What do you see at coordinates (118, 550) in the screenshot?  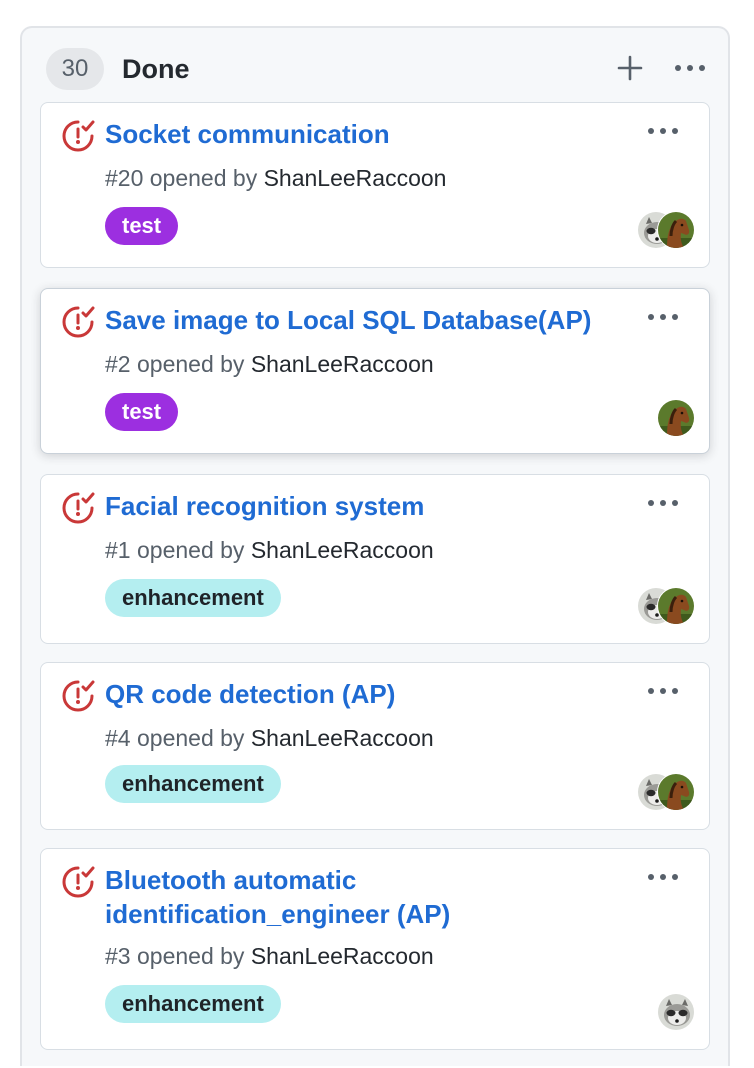 I see `issue-number: #1` at bounding box center [118, 550].